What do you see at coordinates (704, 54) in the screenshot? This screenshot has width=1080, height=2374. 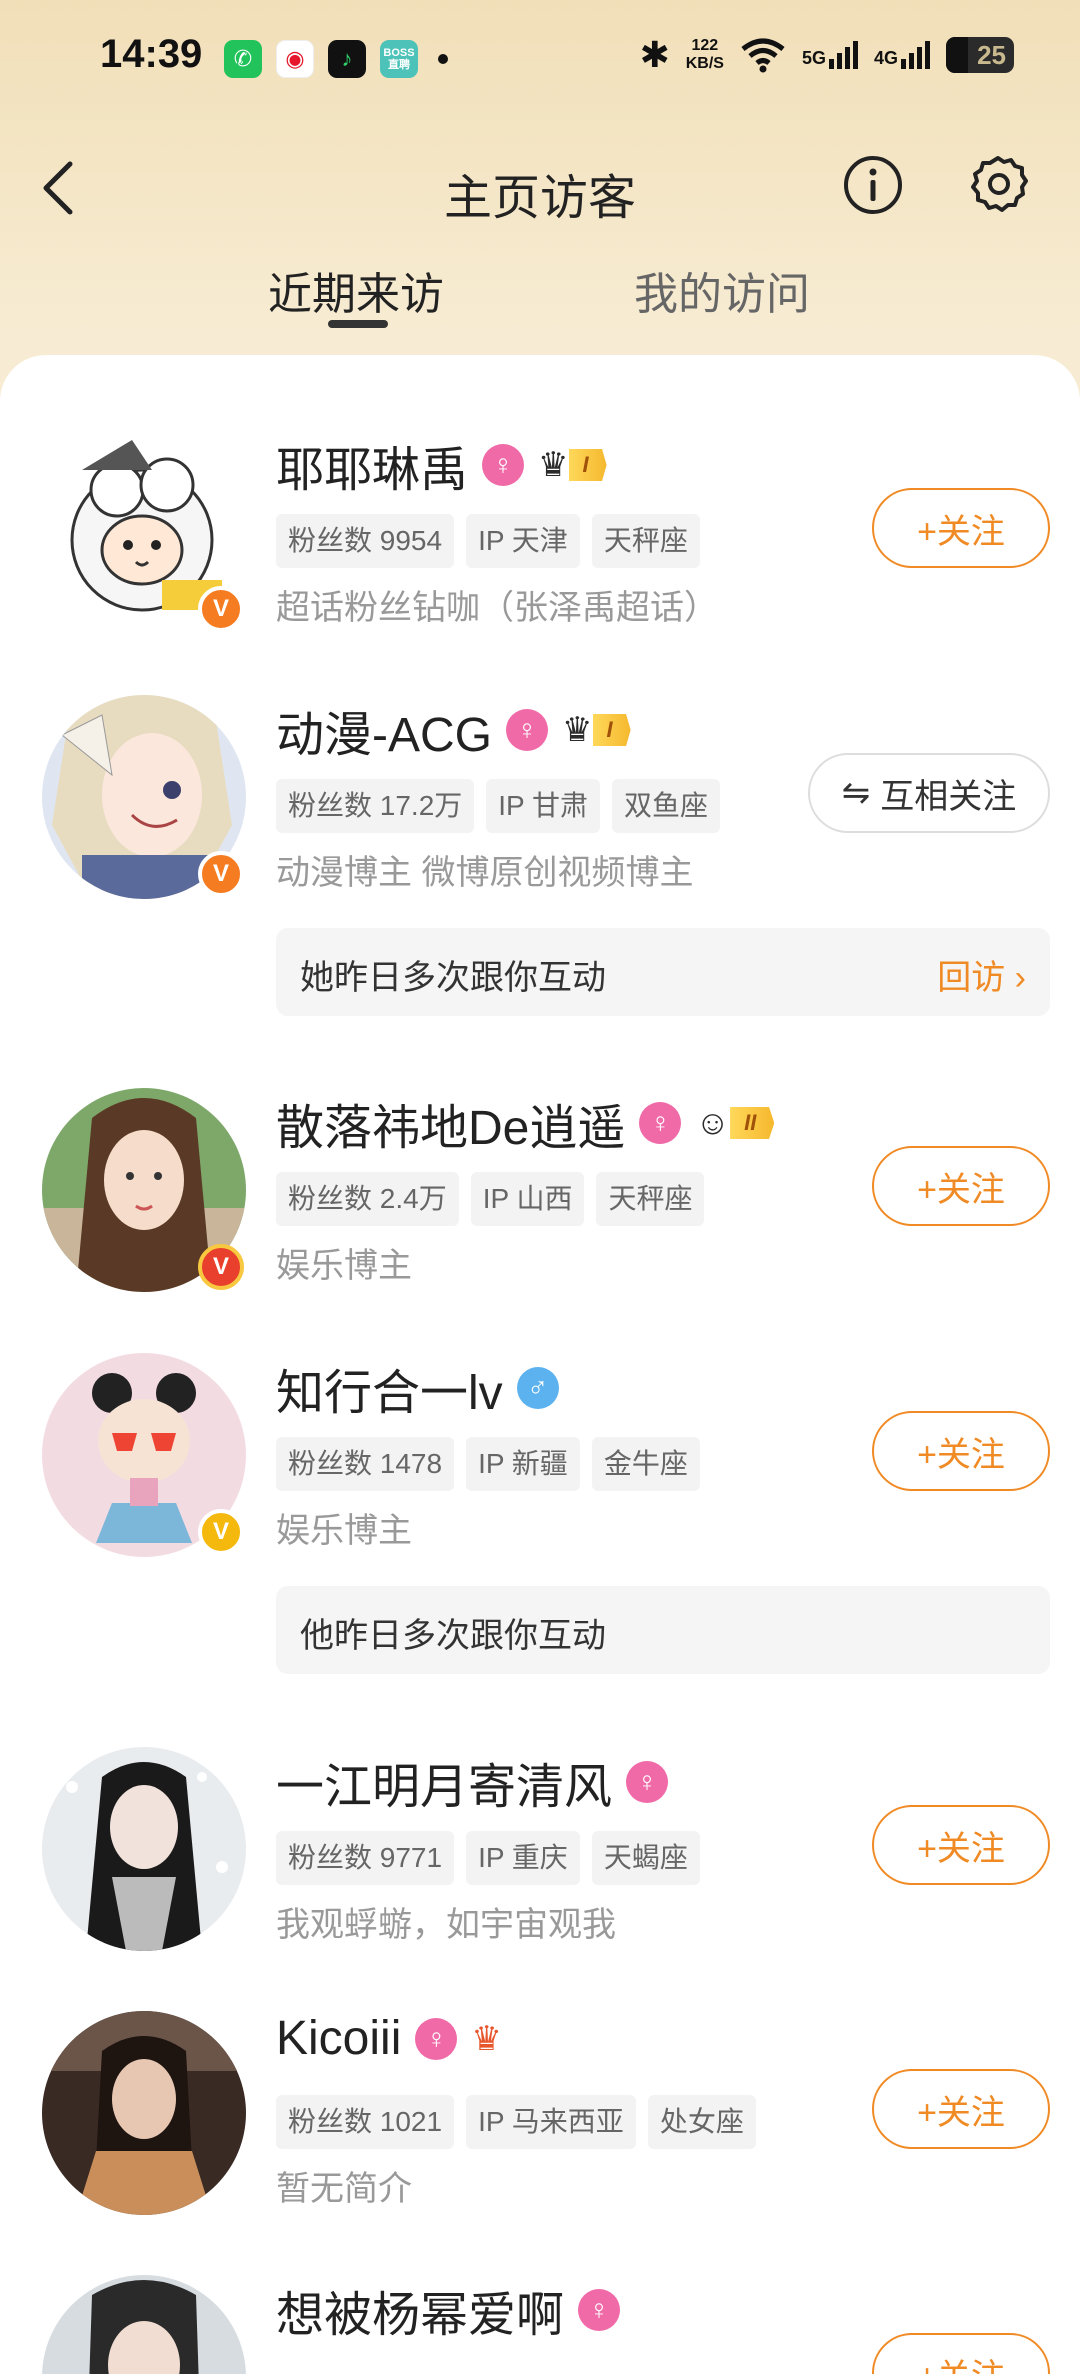 I see `network-speed: 122 KB/S` at bounding box center [704, 54].